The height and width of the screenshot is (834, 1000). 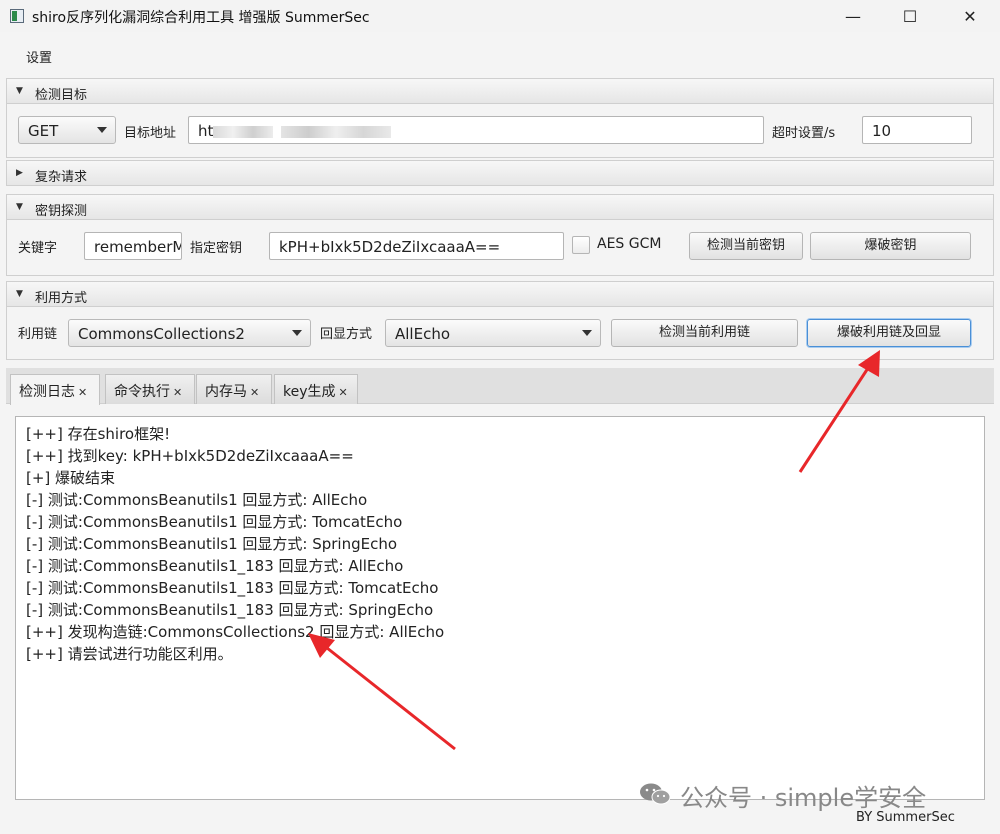 I want to click on url-value: ht, so click(x=295, y=131).